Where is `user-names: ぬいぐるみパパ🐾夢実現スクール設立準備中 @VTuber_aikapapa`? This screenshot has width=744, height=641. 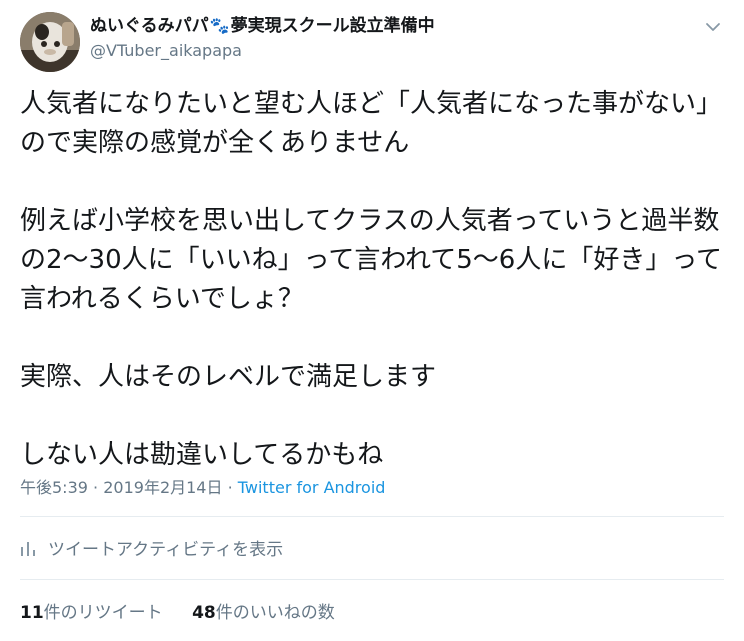 user-names: ぬいぐるみパパ🐾夢実現スクール設立準備中 @VTuber_aikapapa is located at coordinates (262, 38).